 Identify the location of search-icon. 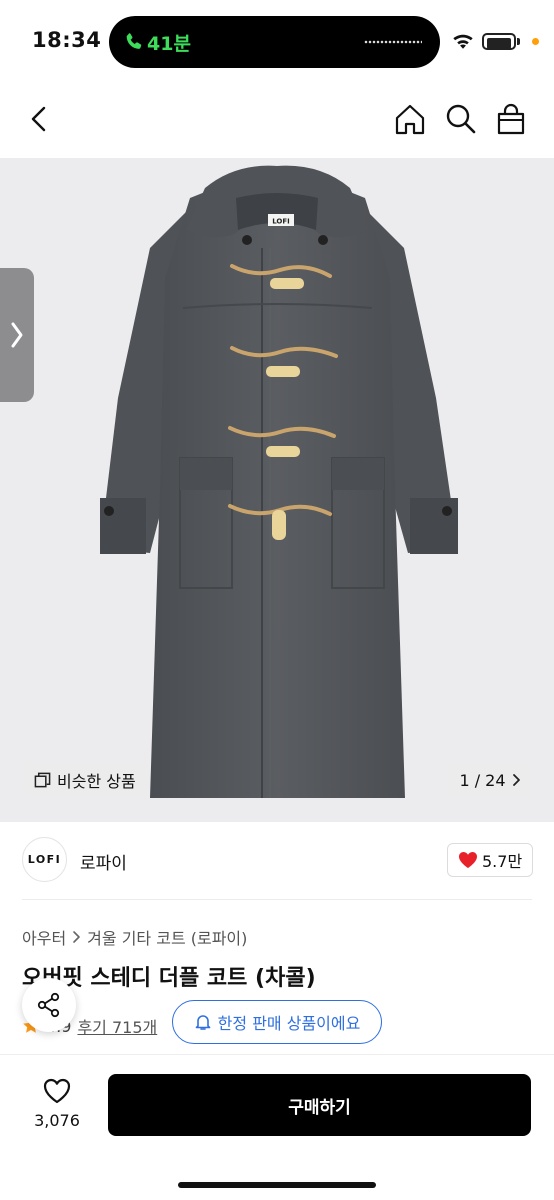
(461, 119).